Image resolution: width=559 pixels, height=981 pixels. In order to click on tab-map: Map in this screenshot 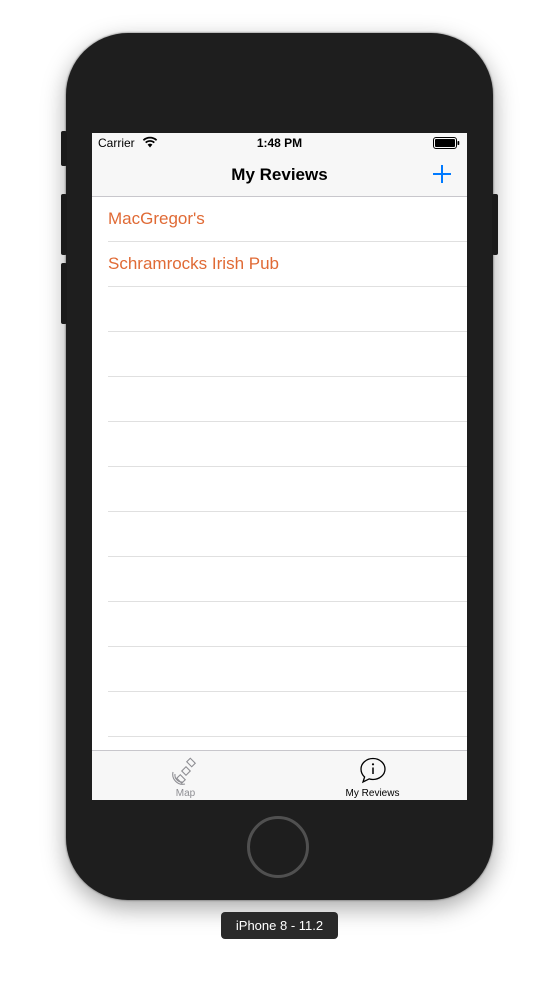, I will do `click(185, 775)`.